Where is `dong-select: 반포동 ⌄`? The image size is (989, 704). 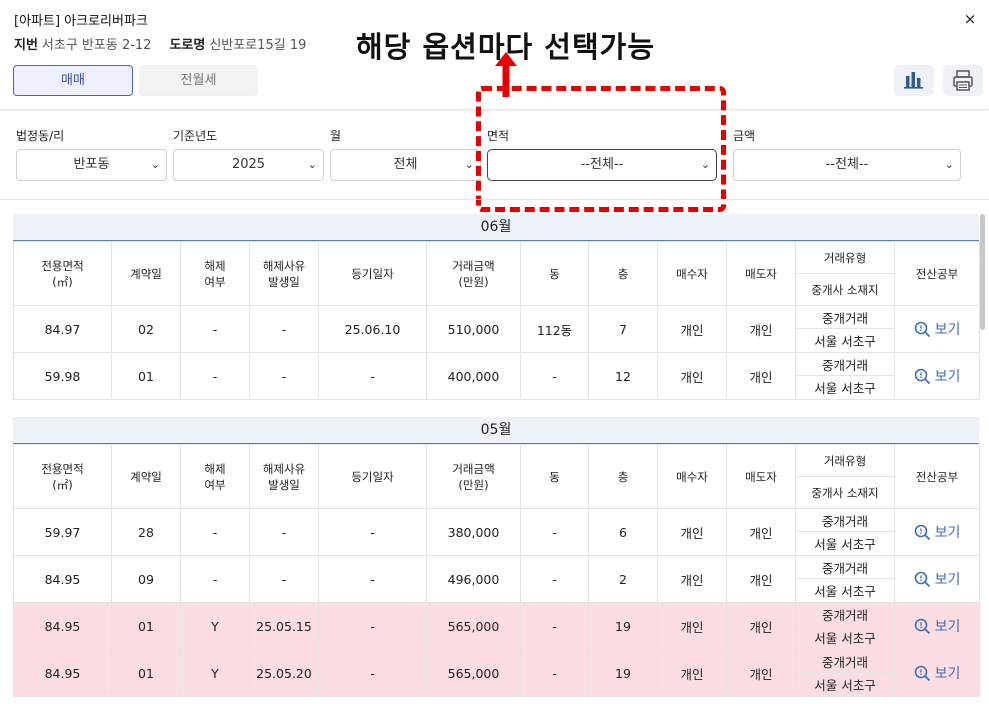
dong-select: 반포동 ⌄ is located at coordinates (91, 165).